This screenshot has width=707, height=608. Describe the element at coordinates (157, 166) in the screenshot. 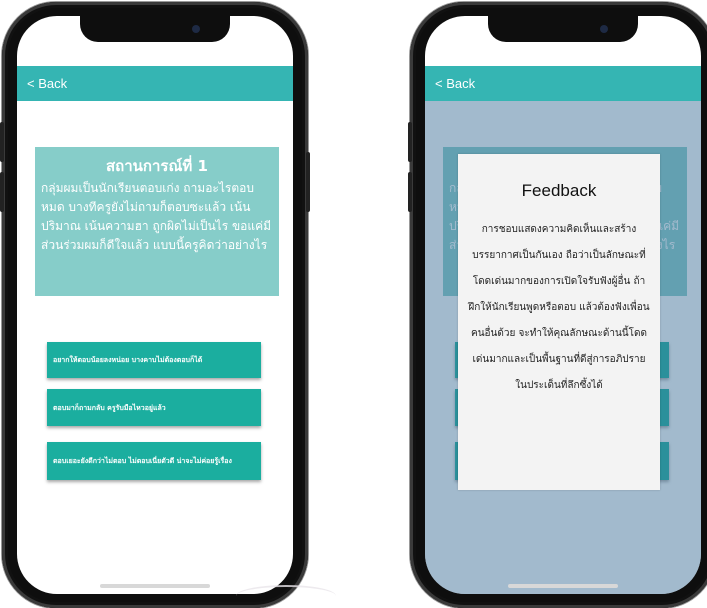

I see `scenario-title: สถานการณ์ที่ 1` at that location.